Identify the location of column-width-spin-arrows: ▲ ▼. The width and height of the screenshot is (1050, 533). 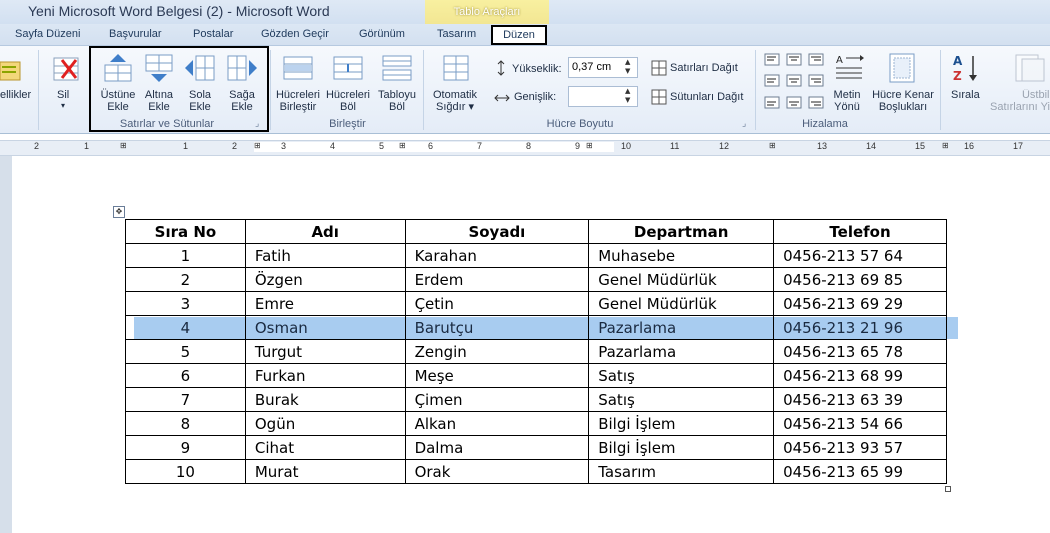
(627, 96).